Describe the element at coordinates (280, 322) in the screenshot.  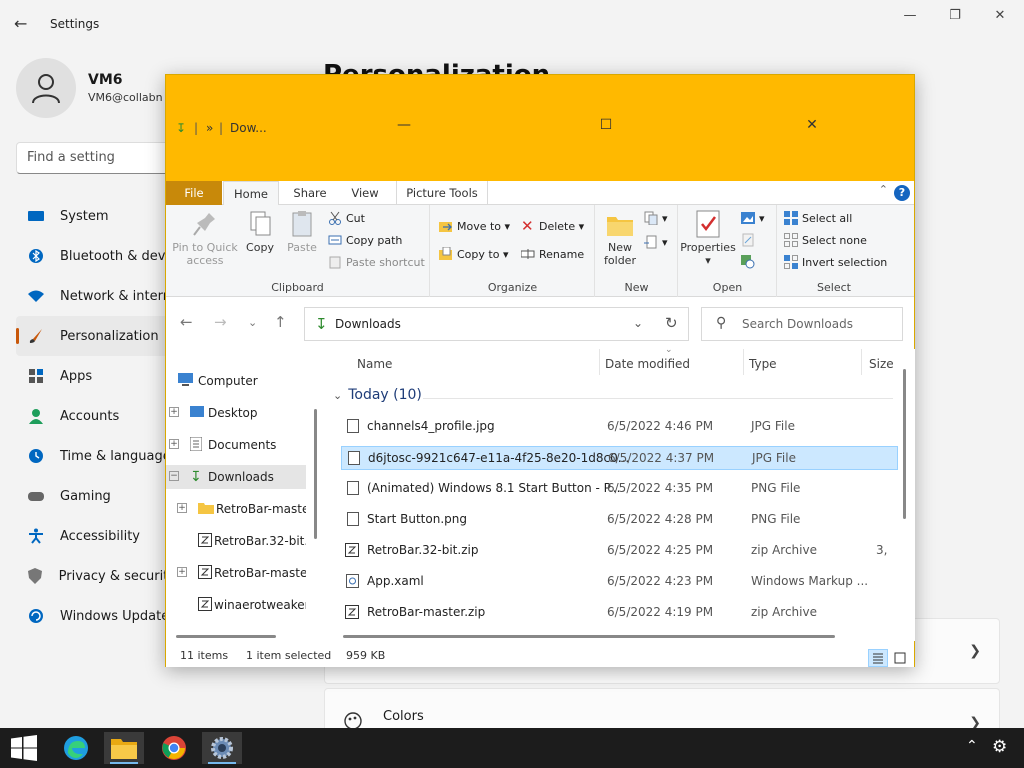
I see `up-arrow-icon: ↑` at that location.